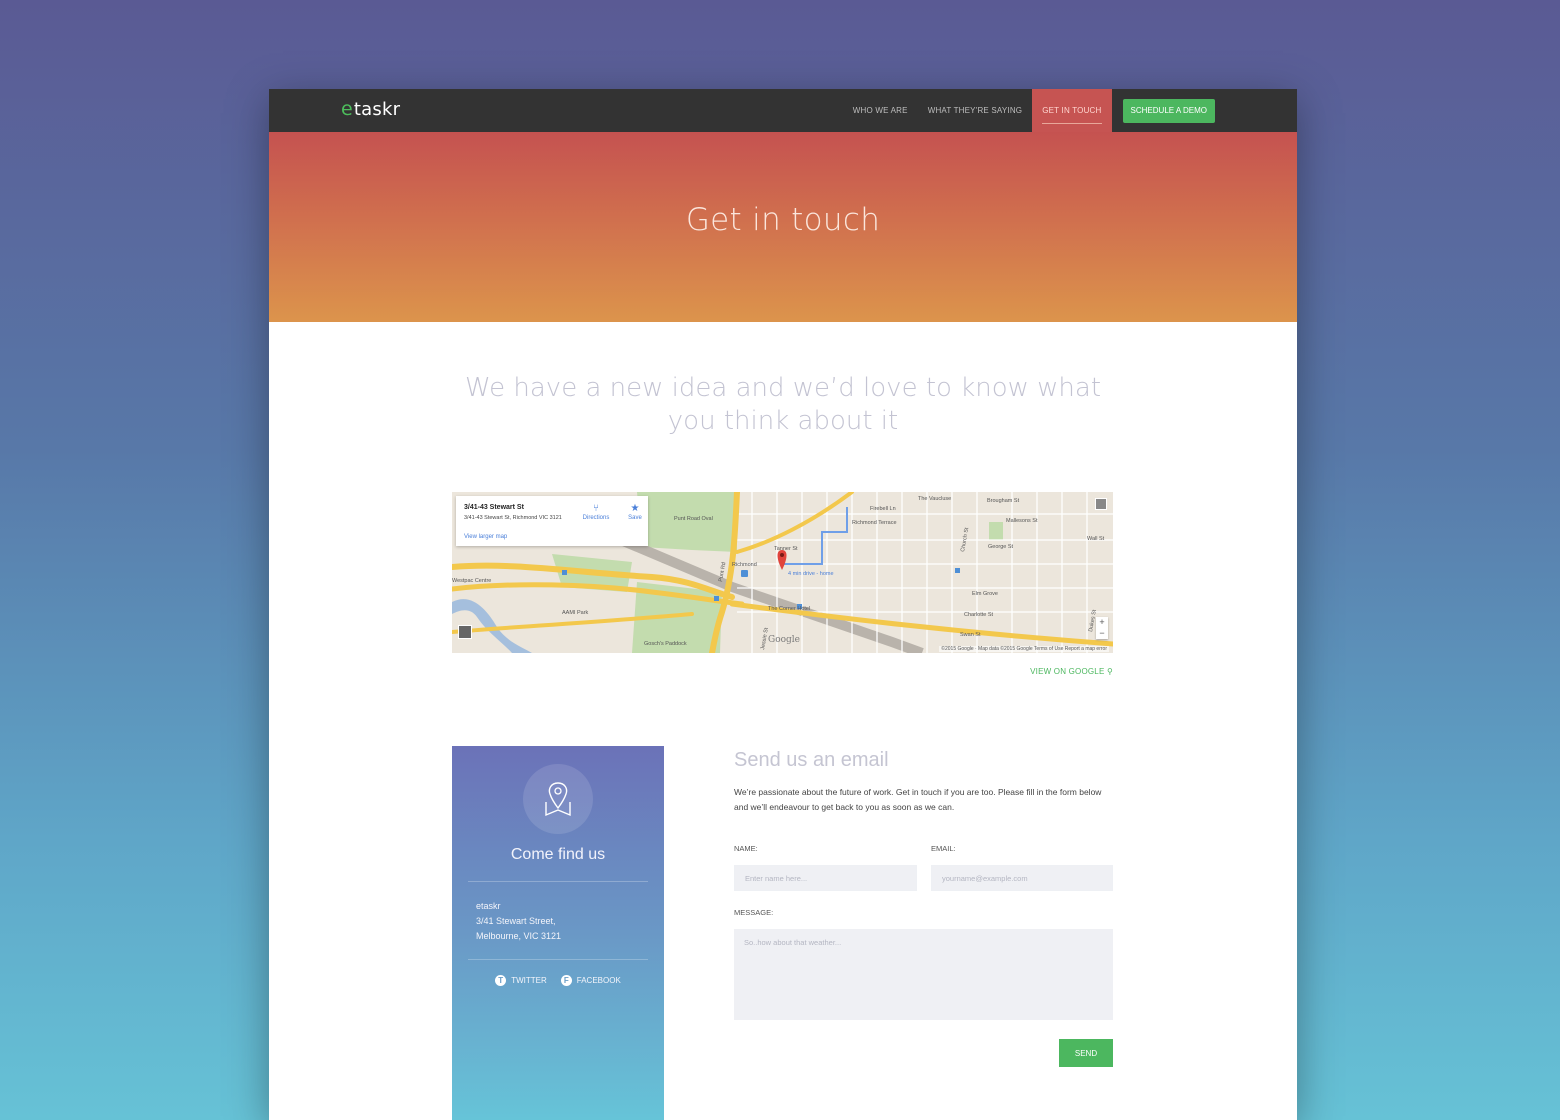 The height and width of the screenshot is (1120, 1560). I want to click on twitter-link: t TWITTER, so click(521, 980).